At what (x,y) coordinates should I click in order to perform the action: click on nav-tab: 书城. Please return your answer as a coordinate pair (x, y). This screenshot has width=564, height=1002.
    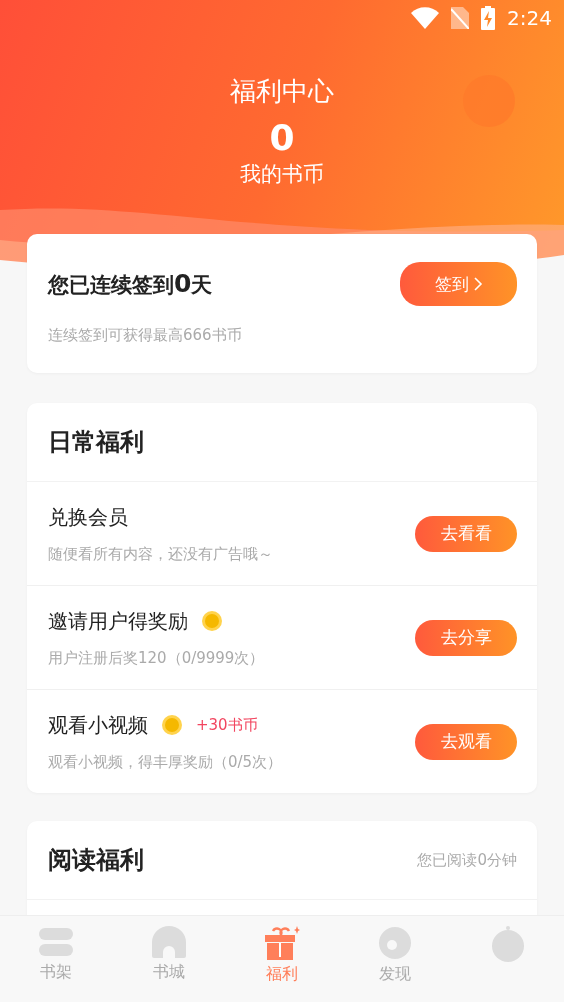
    Looking at the image, I should click on (169, 959).